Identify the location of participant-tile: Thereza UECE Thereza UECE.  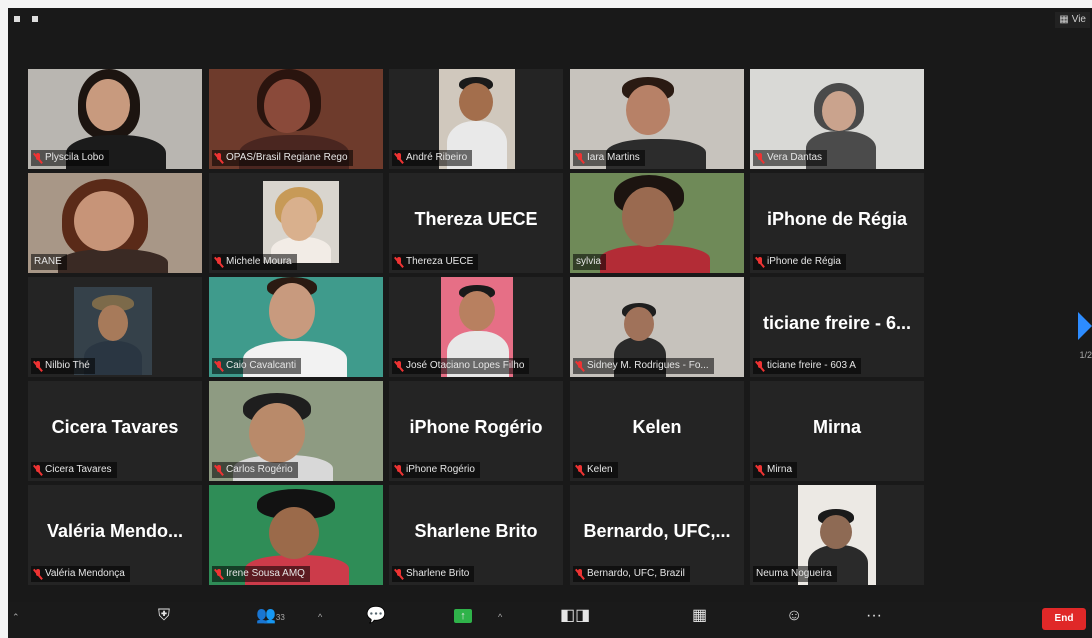
(476, 223).